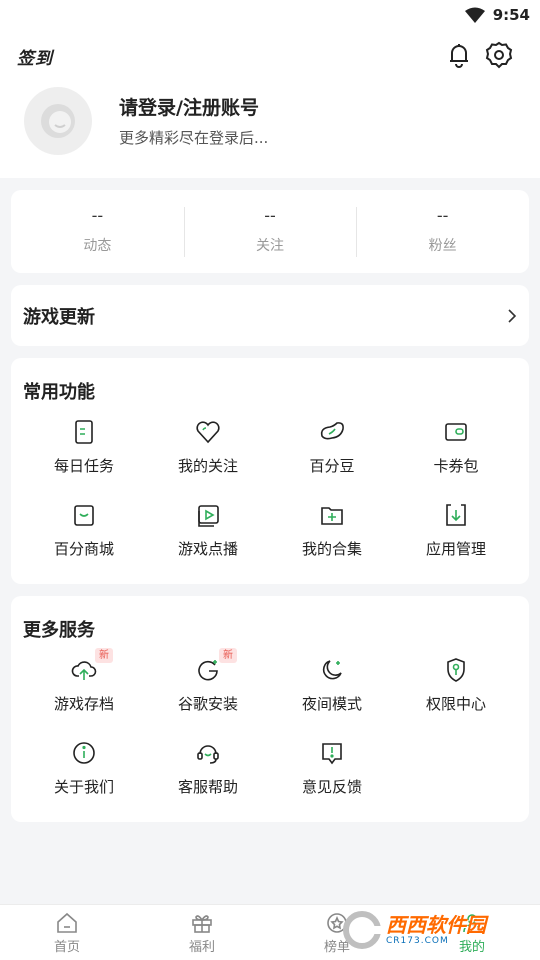  I want to click on grid-item-beans: 百分豆, so click(332, 447).